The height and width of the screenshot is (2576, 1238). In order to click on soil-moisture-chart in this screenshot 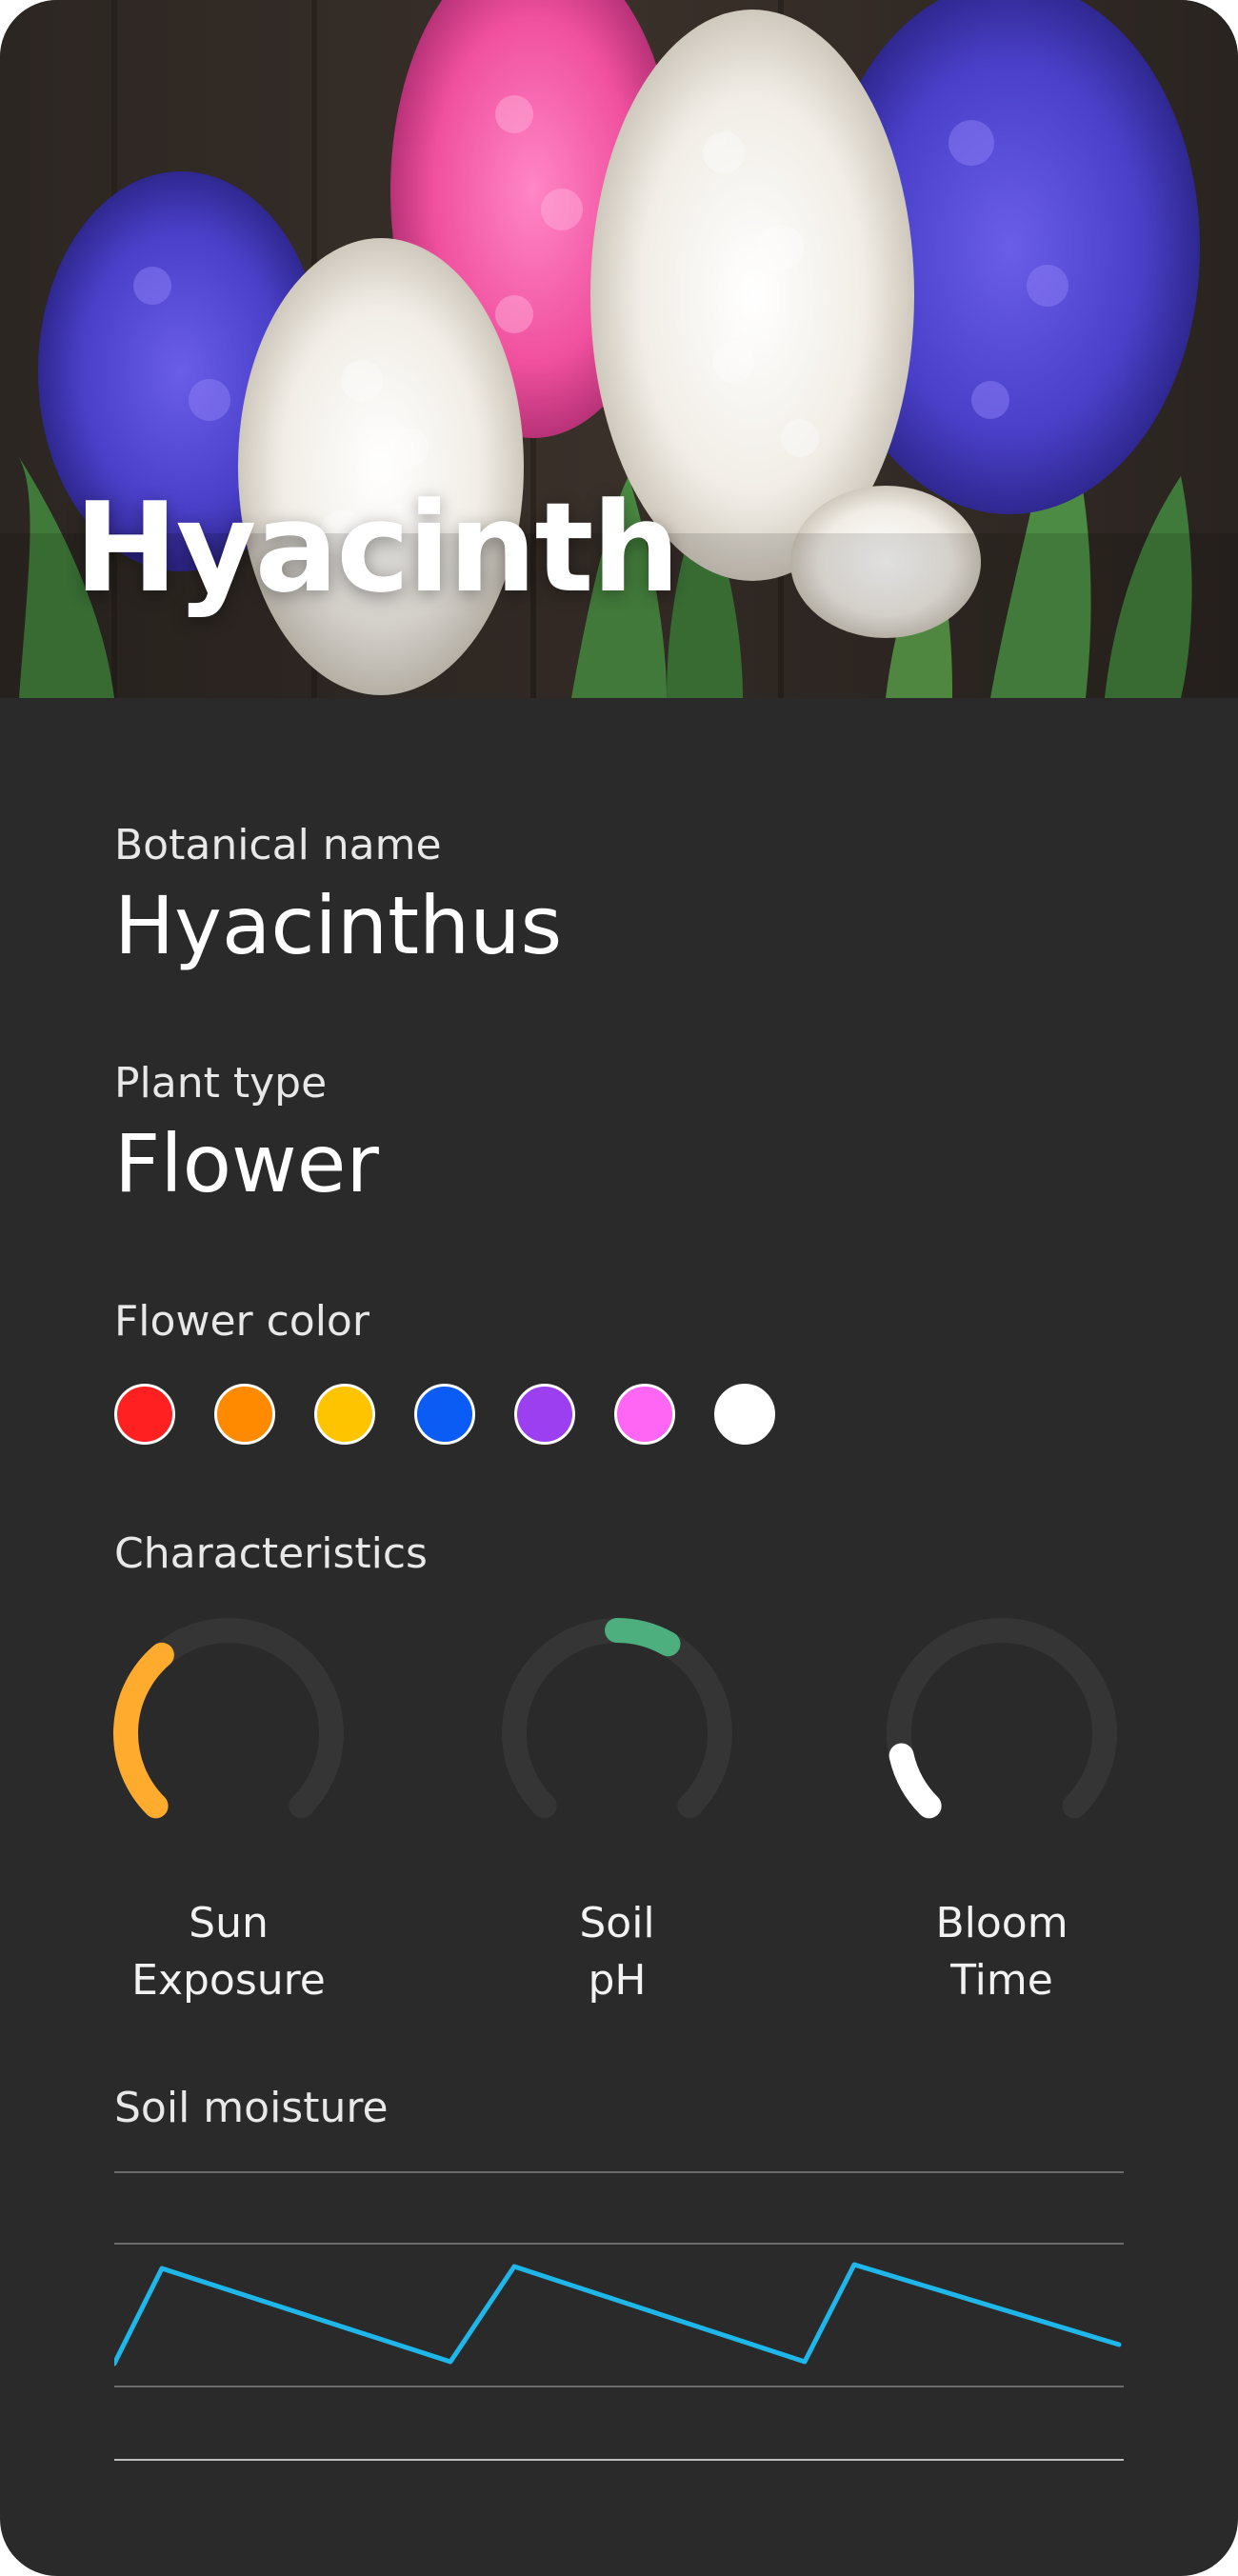, I will do `click(619, 2316)`.